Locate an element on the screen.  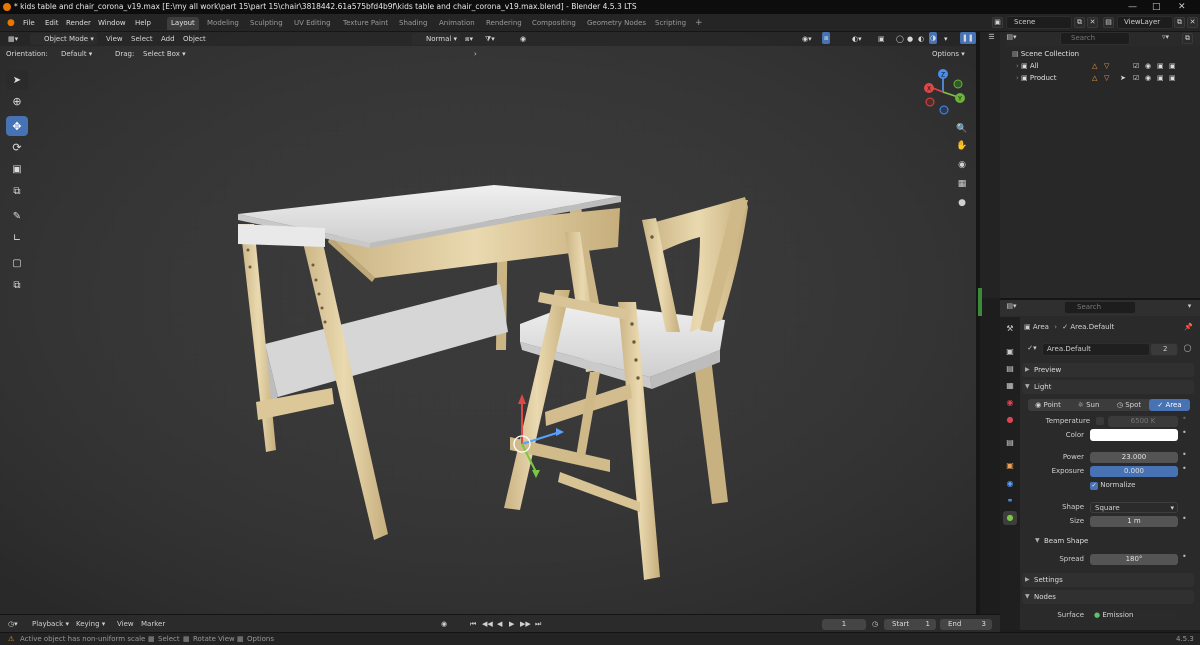
scene-collection-row: ▤ Scene Collection is located at coordinates (1045, 54).